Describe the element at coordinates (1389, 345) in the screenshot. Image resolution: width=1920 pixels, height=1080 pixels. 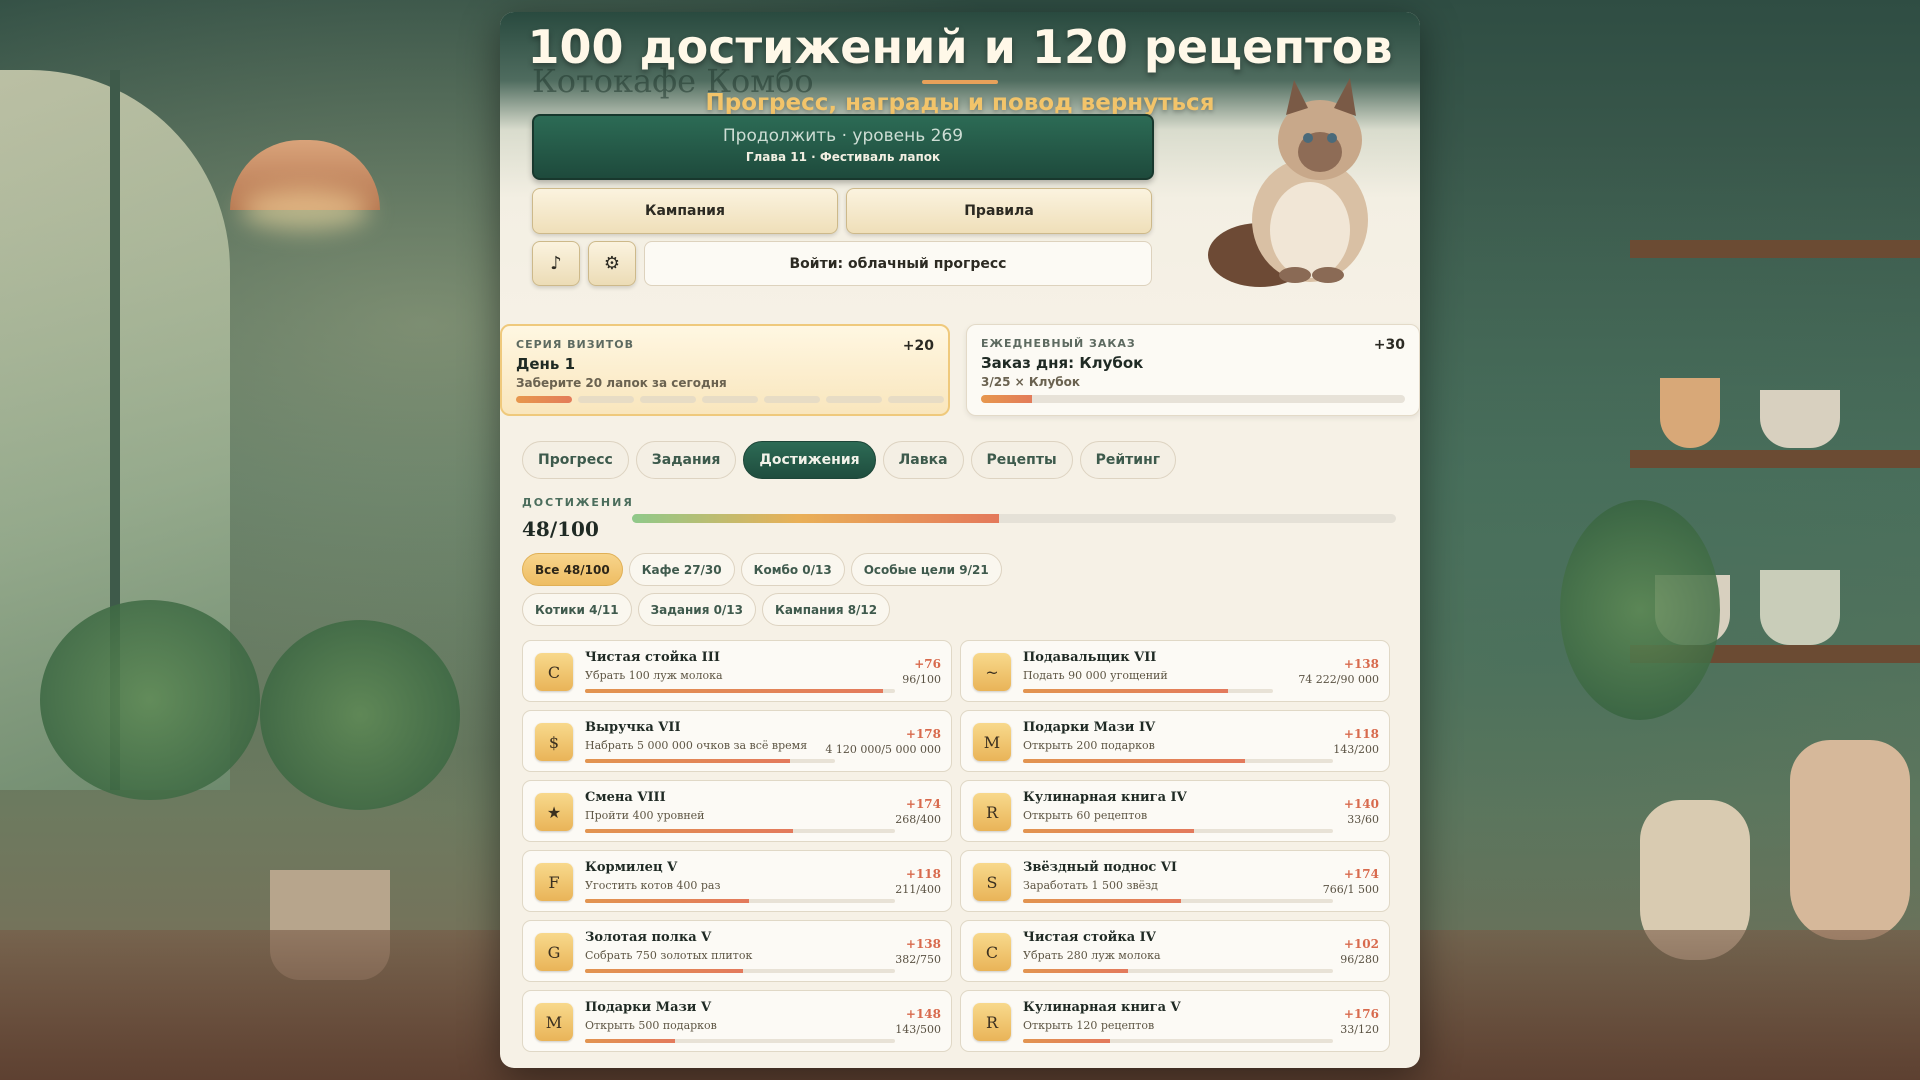
I see `daily-reward: +30` at that location.